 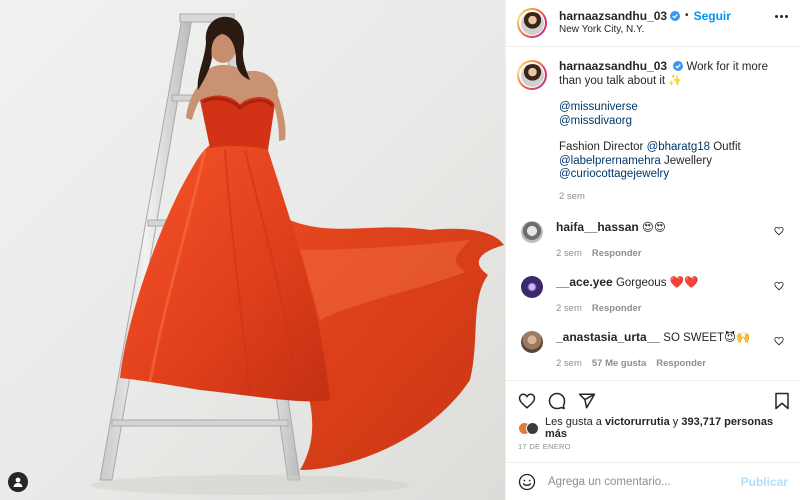 I want to click on comment-item: haifa__hassan 😍😍 2 sem Responder, so click(x=652, y=240).